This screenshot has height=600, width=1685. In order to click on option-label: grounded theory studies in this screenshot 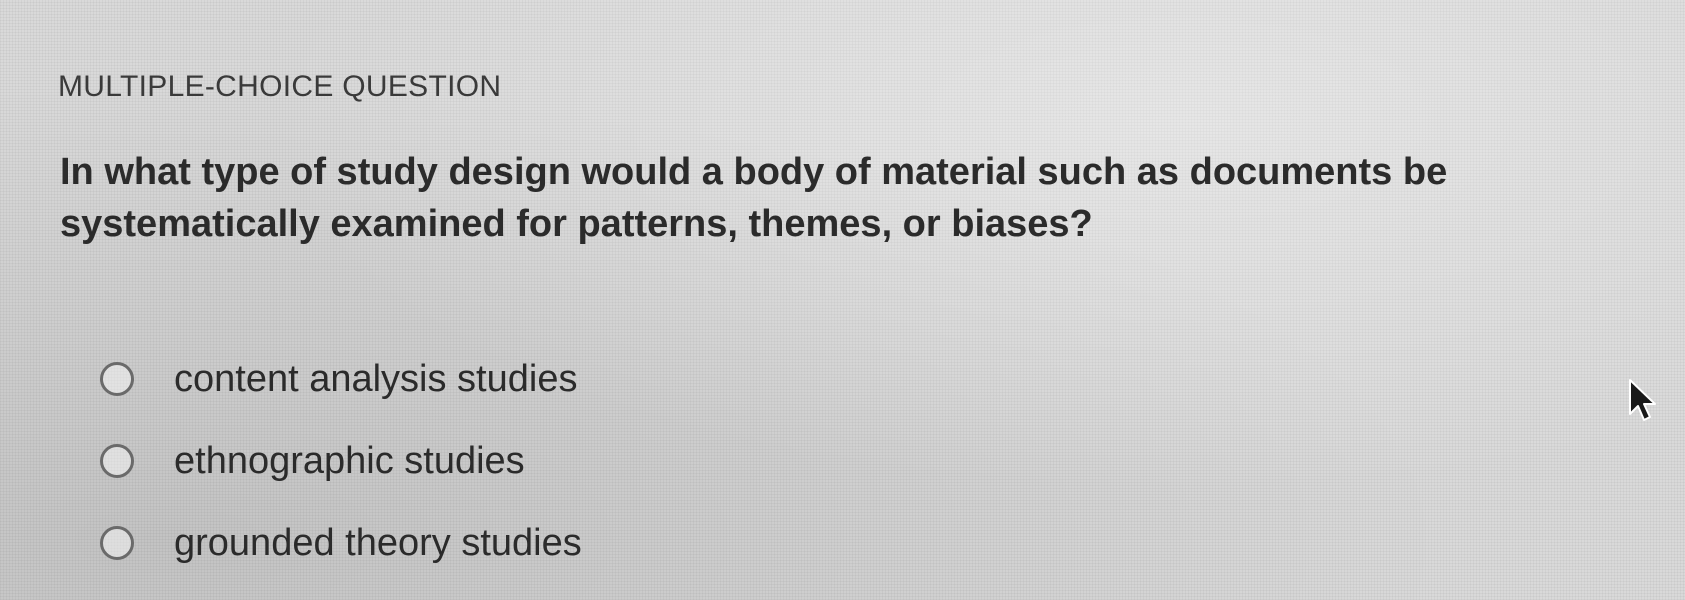, I will do `click(378, 542)`.